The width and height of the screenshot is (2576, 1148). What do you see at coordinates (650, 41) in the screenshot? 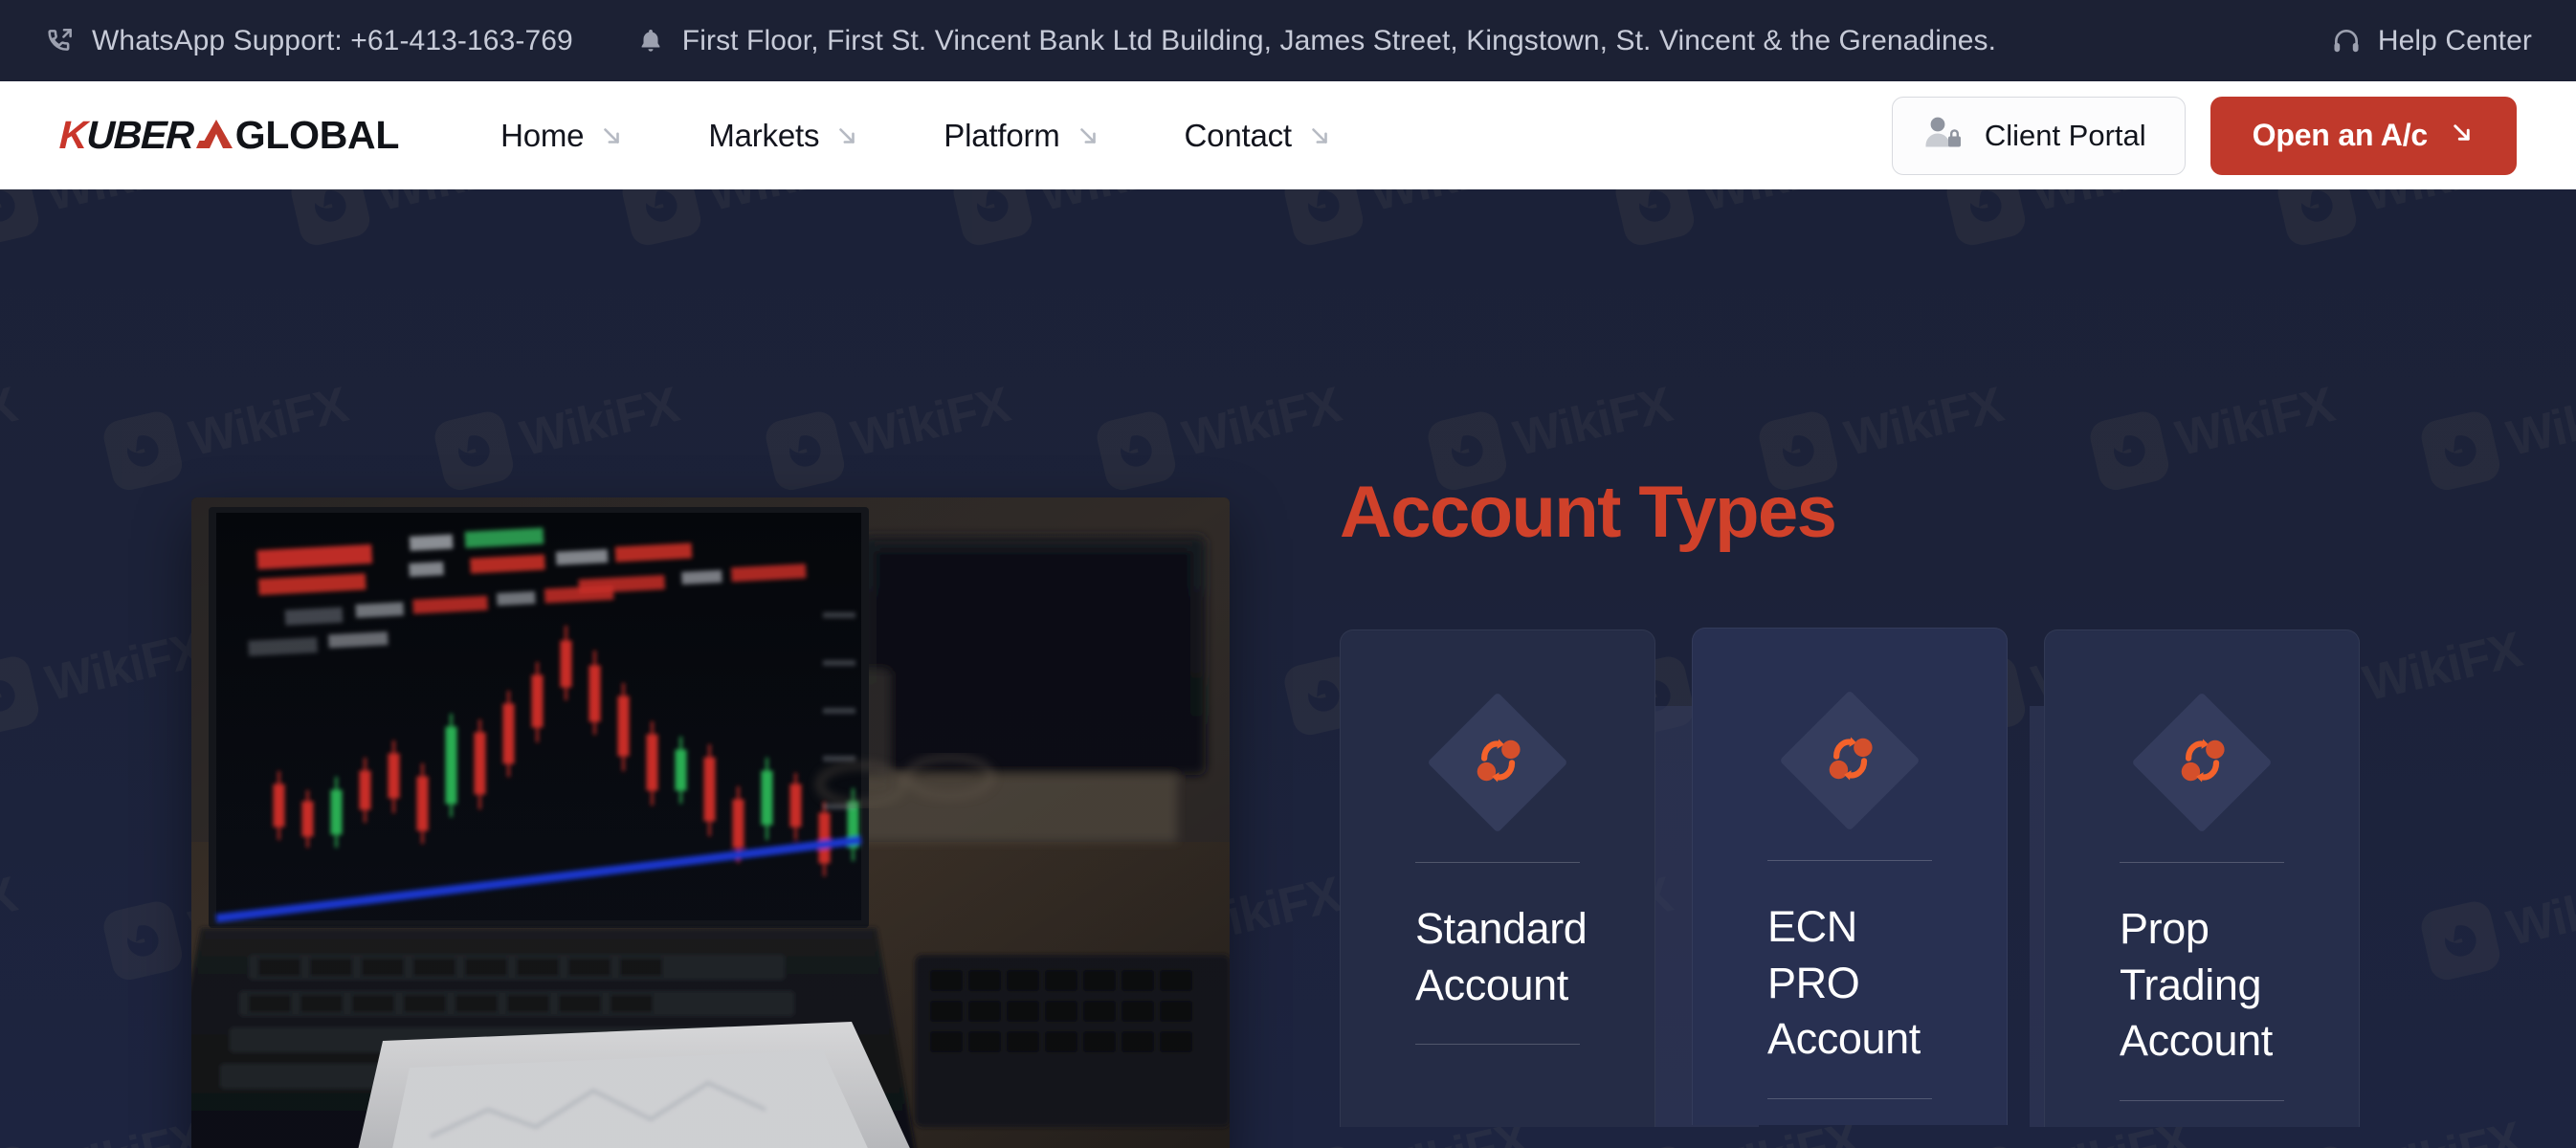
I see `bell-icon` at bounding box center [650, 41].